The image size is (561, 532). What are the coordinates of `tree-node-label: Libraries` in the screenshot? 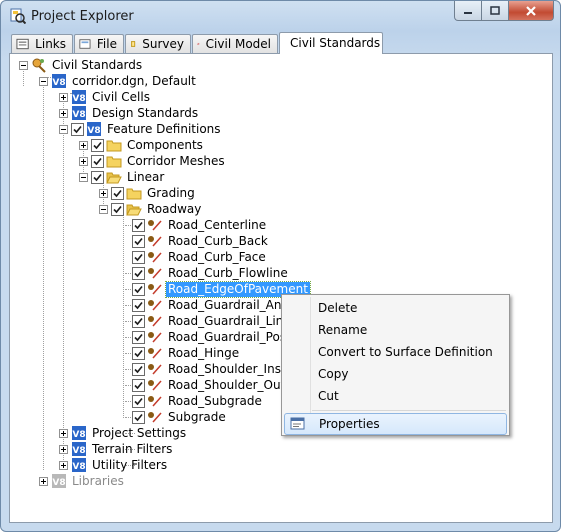 It's located at (98, 480).